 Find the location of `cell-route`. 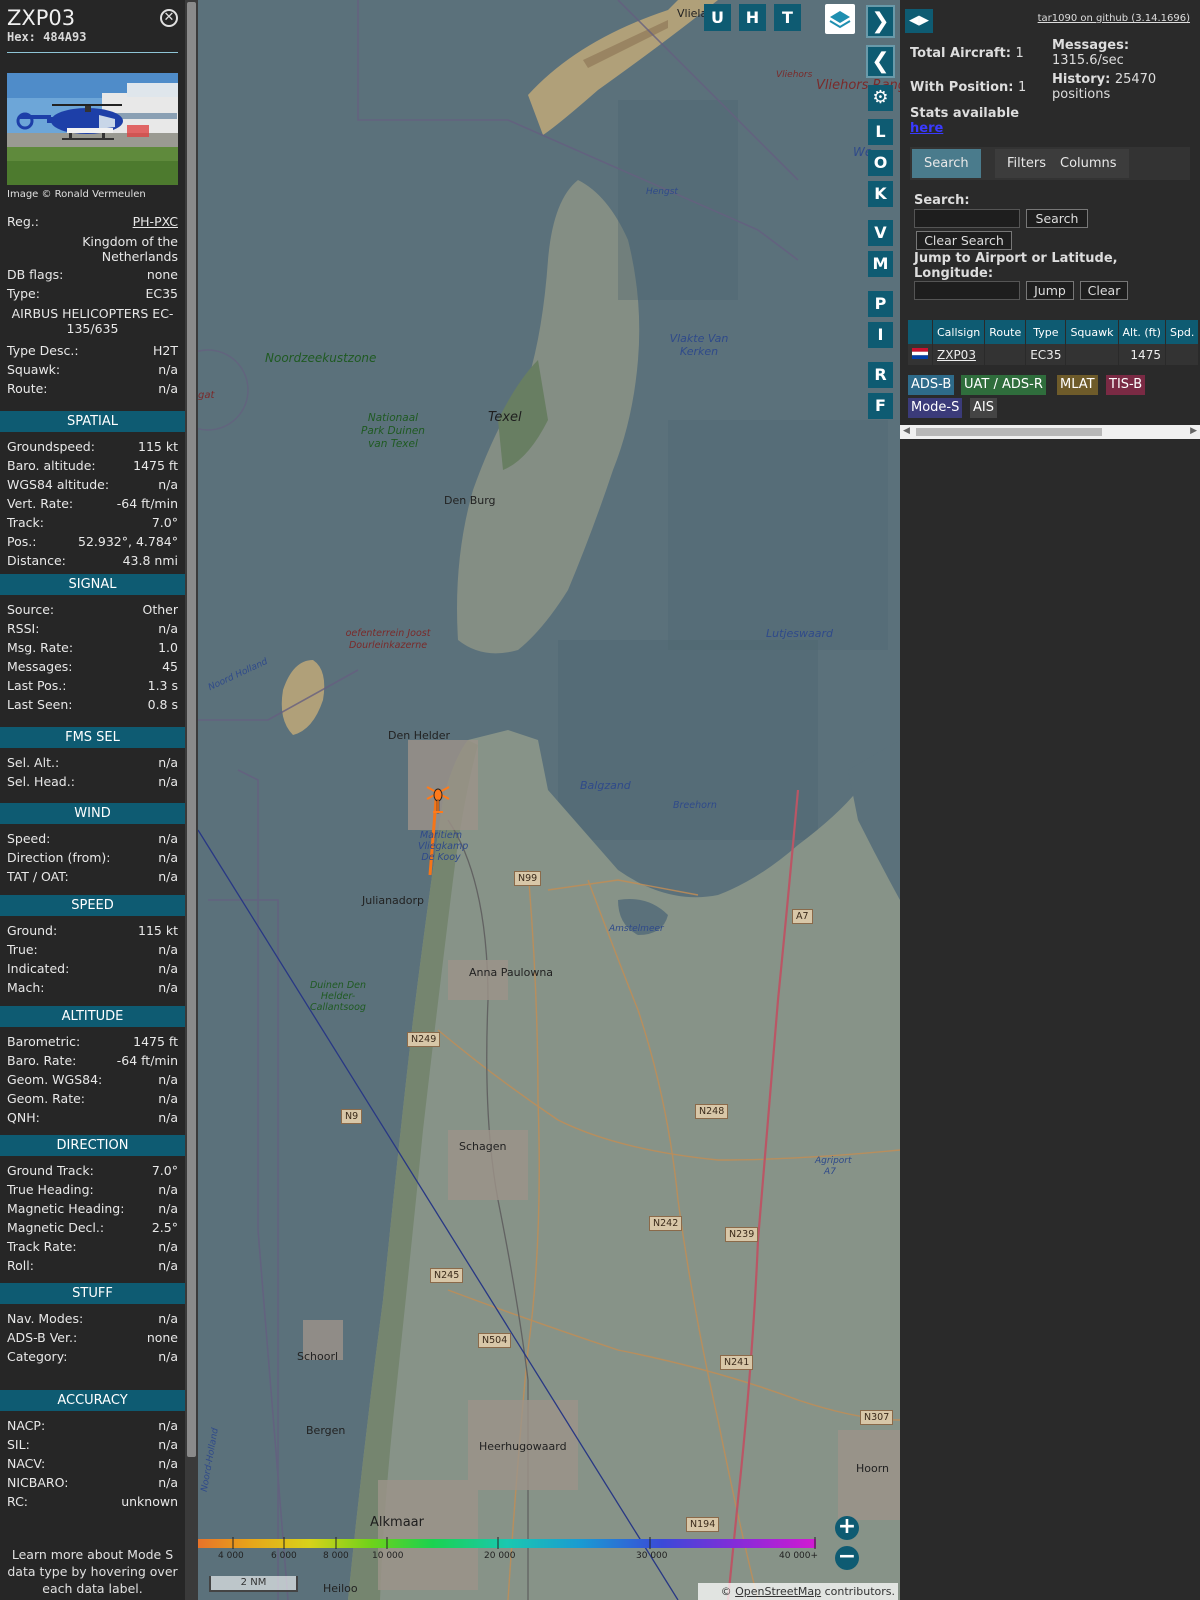

cell-route is located at coordinates (1005, 354).